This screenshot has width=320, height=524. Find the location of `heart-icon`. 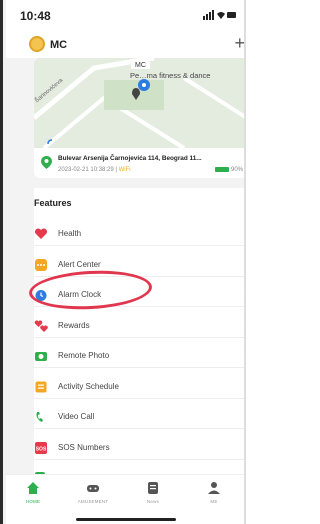

heart-icon is located at coordinates (41, 233).